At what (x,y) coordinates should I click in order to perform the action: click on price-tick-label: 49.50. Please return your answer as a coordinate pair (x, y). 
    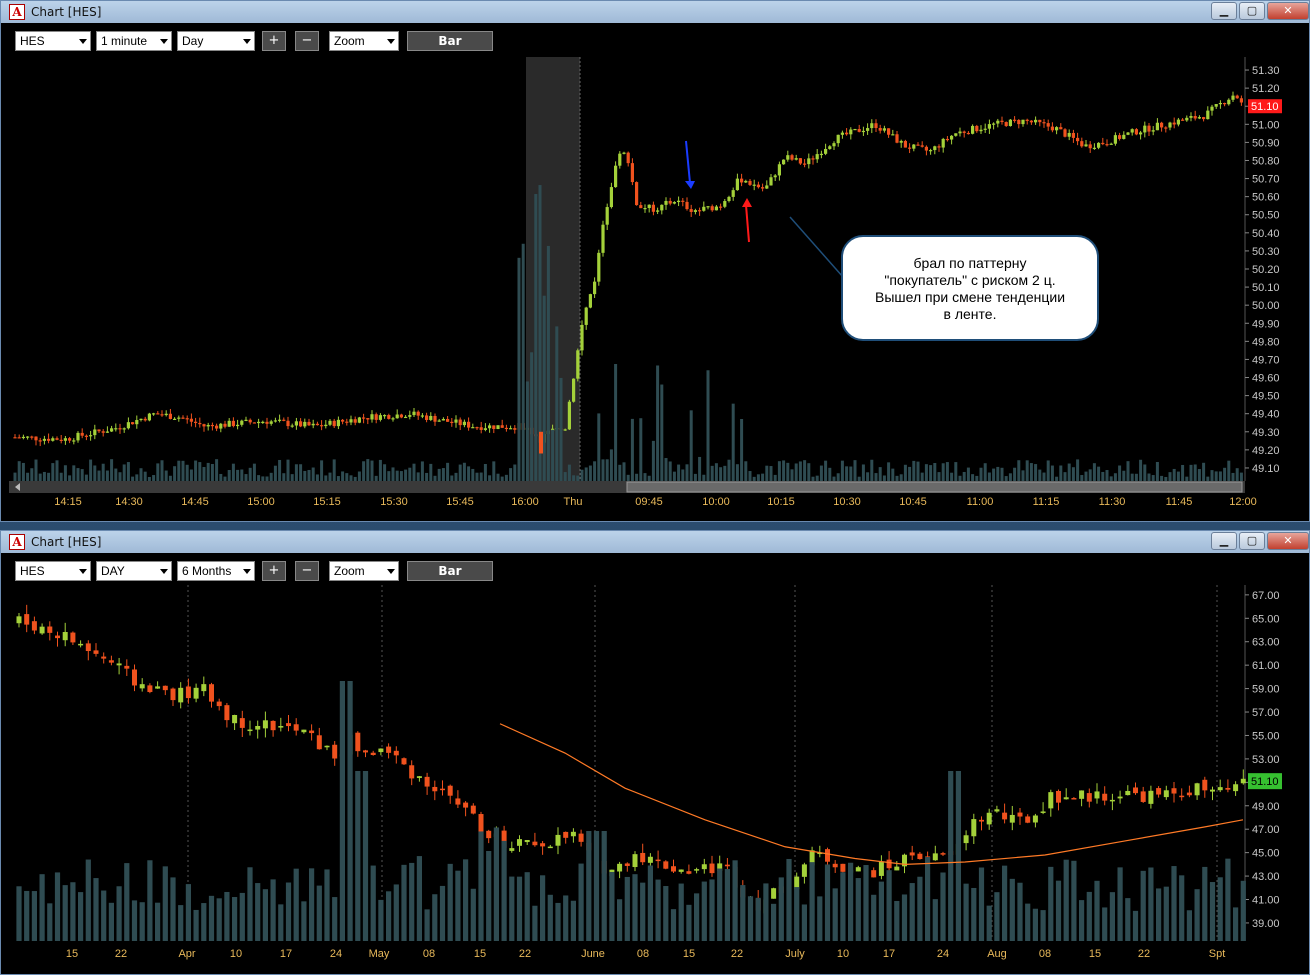
    Looking at the image, I should click on (1266, 397).